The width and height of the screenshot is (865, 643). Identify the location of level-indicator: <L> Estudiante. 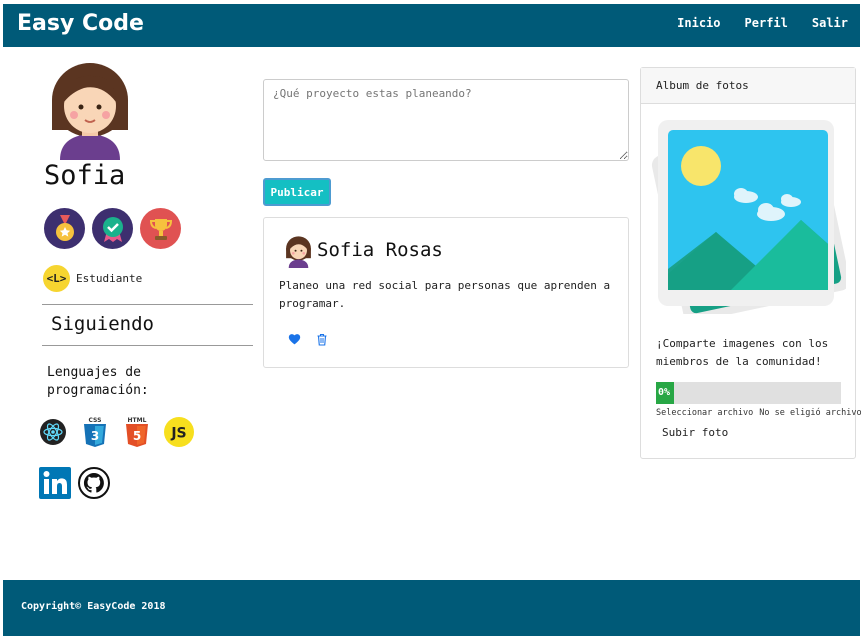
(92, 278).